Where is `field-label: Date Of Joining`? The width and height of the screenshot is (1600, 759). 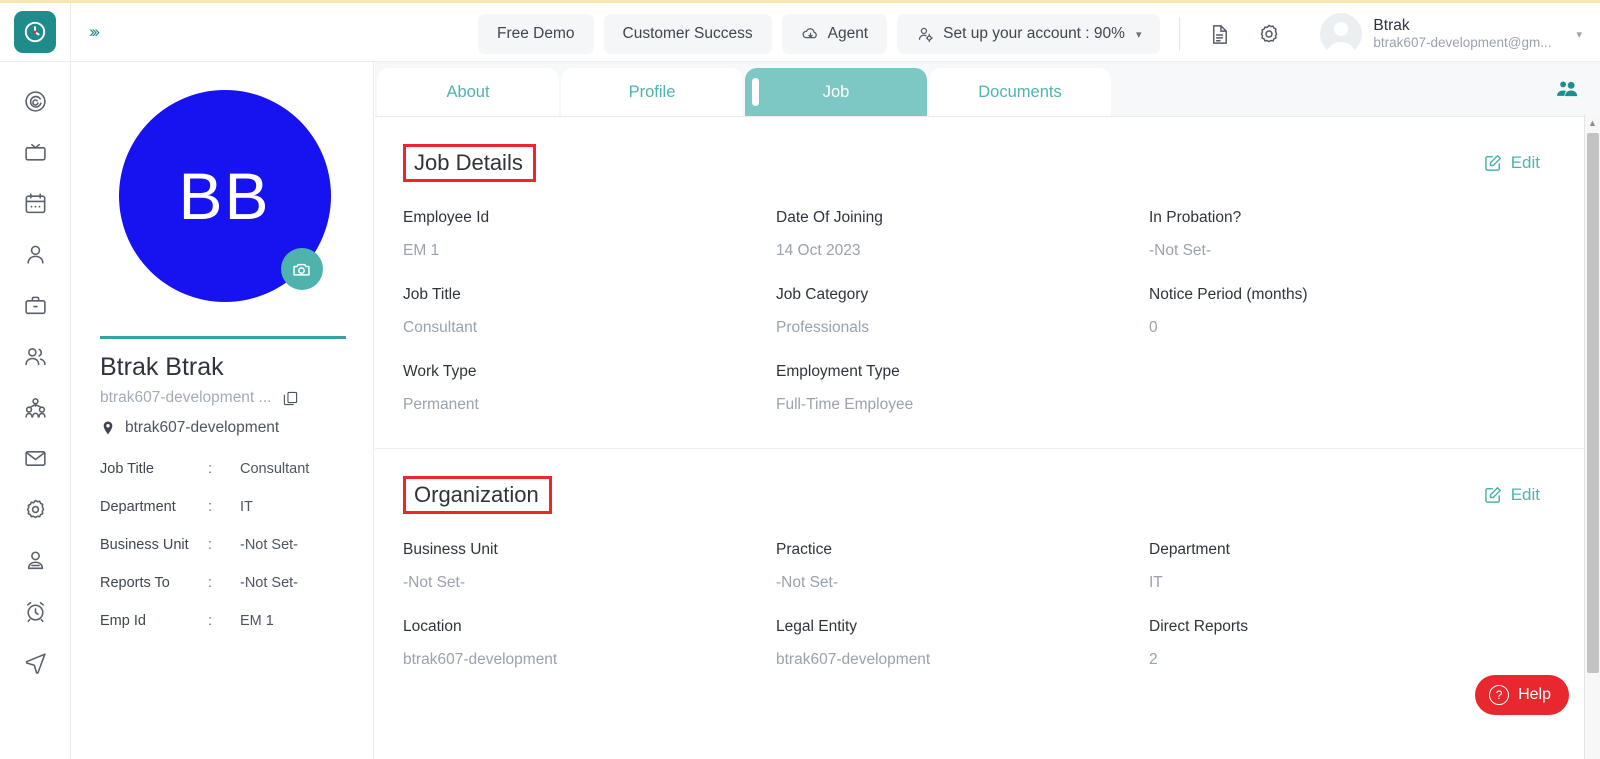
field-label: Date Of Joining is located at coordinates (829, 217).